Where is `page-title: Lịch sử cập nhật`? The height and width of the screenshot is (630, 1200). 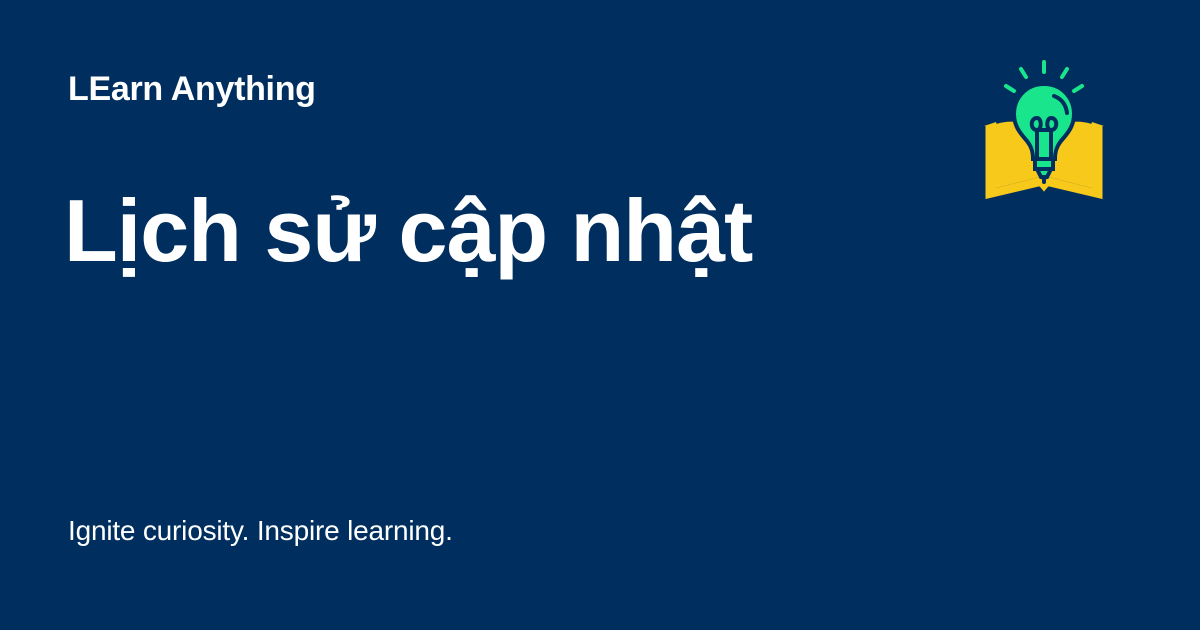 page-title: Lịch sử cập nhật is located at coordinates (408, 230).